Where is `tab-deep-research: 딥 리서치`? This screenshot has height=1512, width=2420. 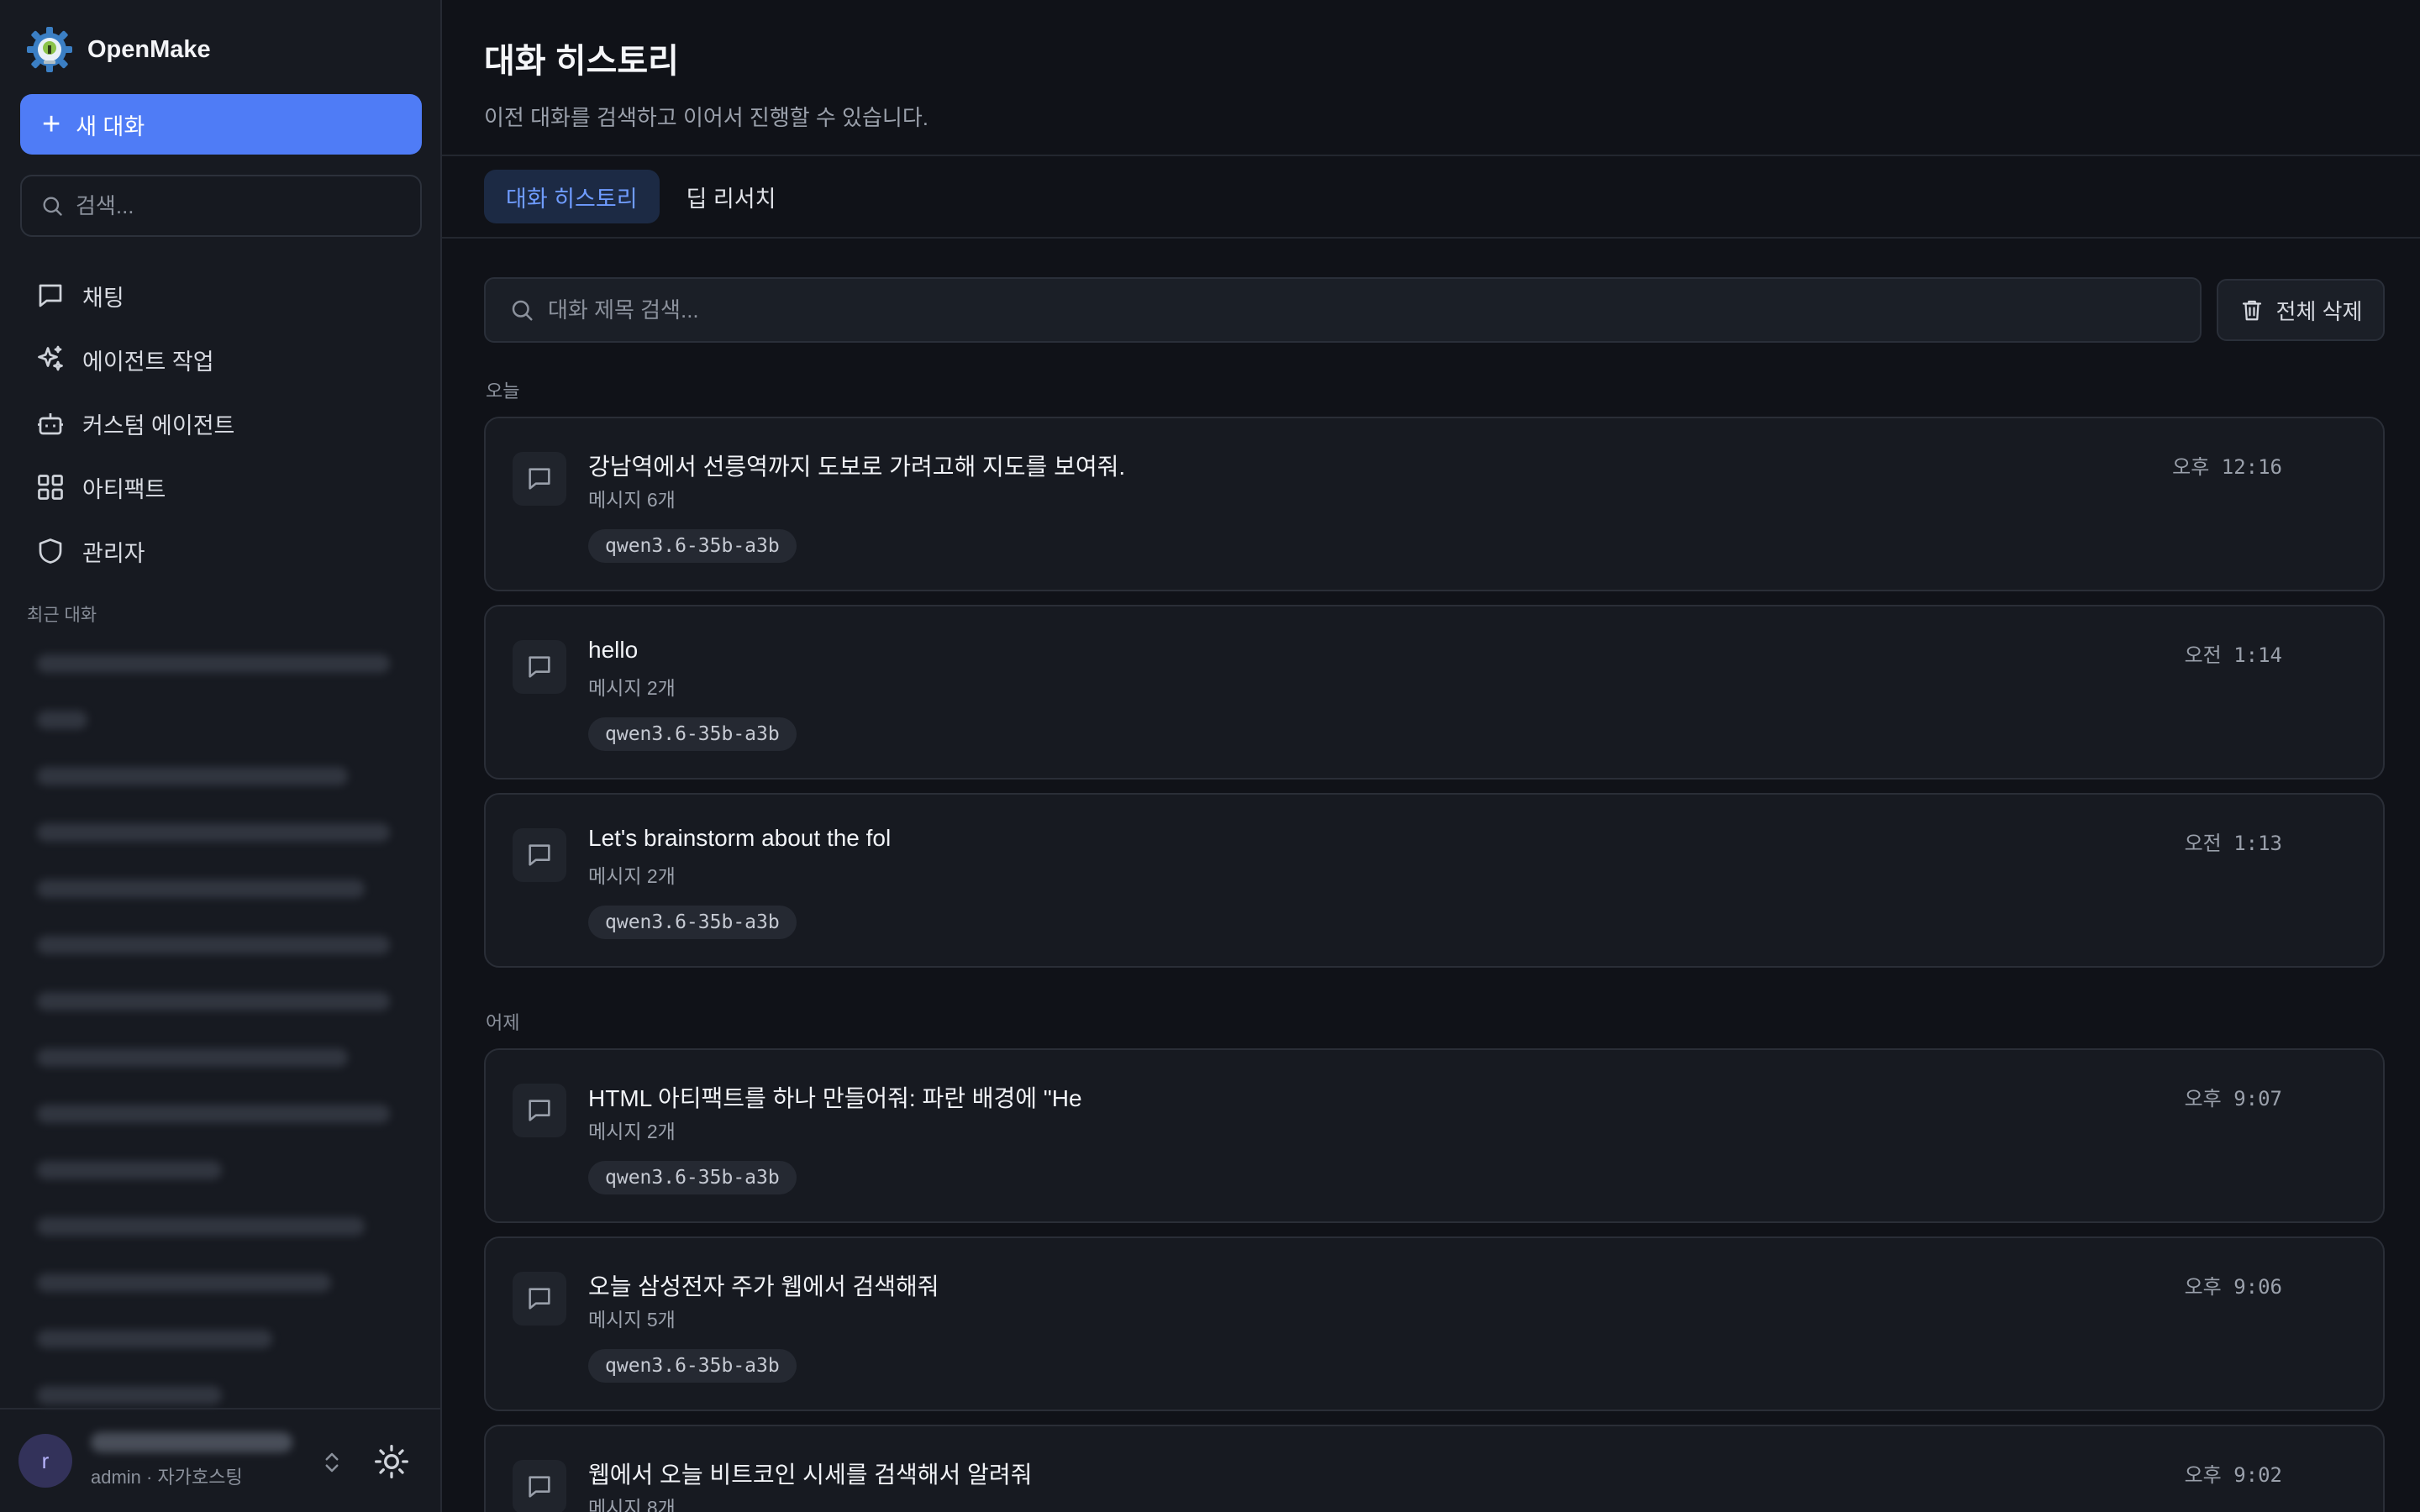
tab-deep-research: 딥 리서치 is located at coordinates (732, 196).